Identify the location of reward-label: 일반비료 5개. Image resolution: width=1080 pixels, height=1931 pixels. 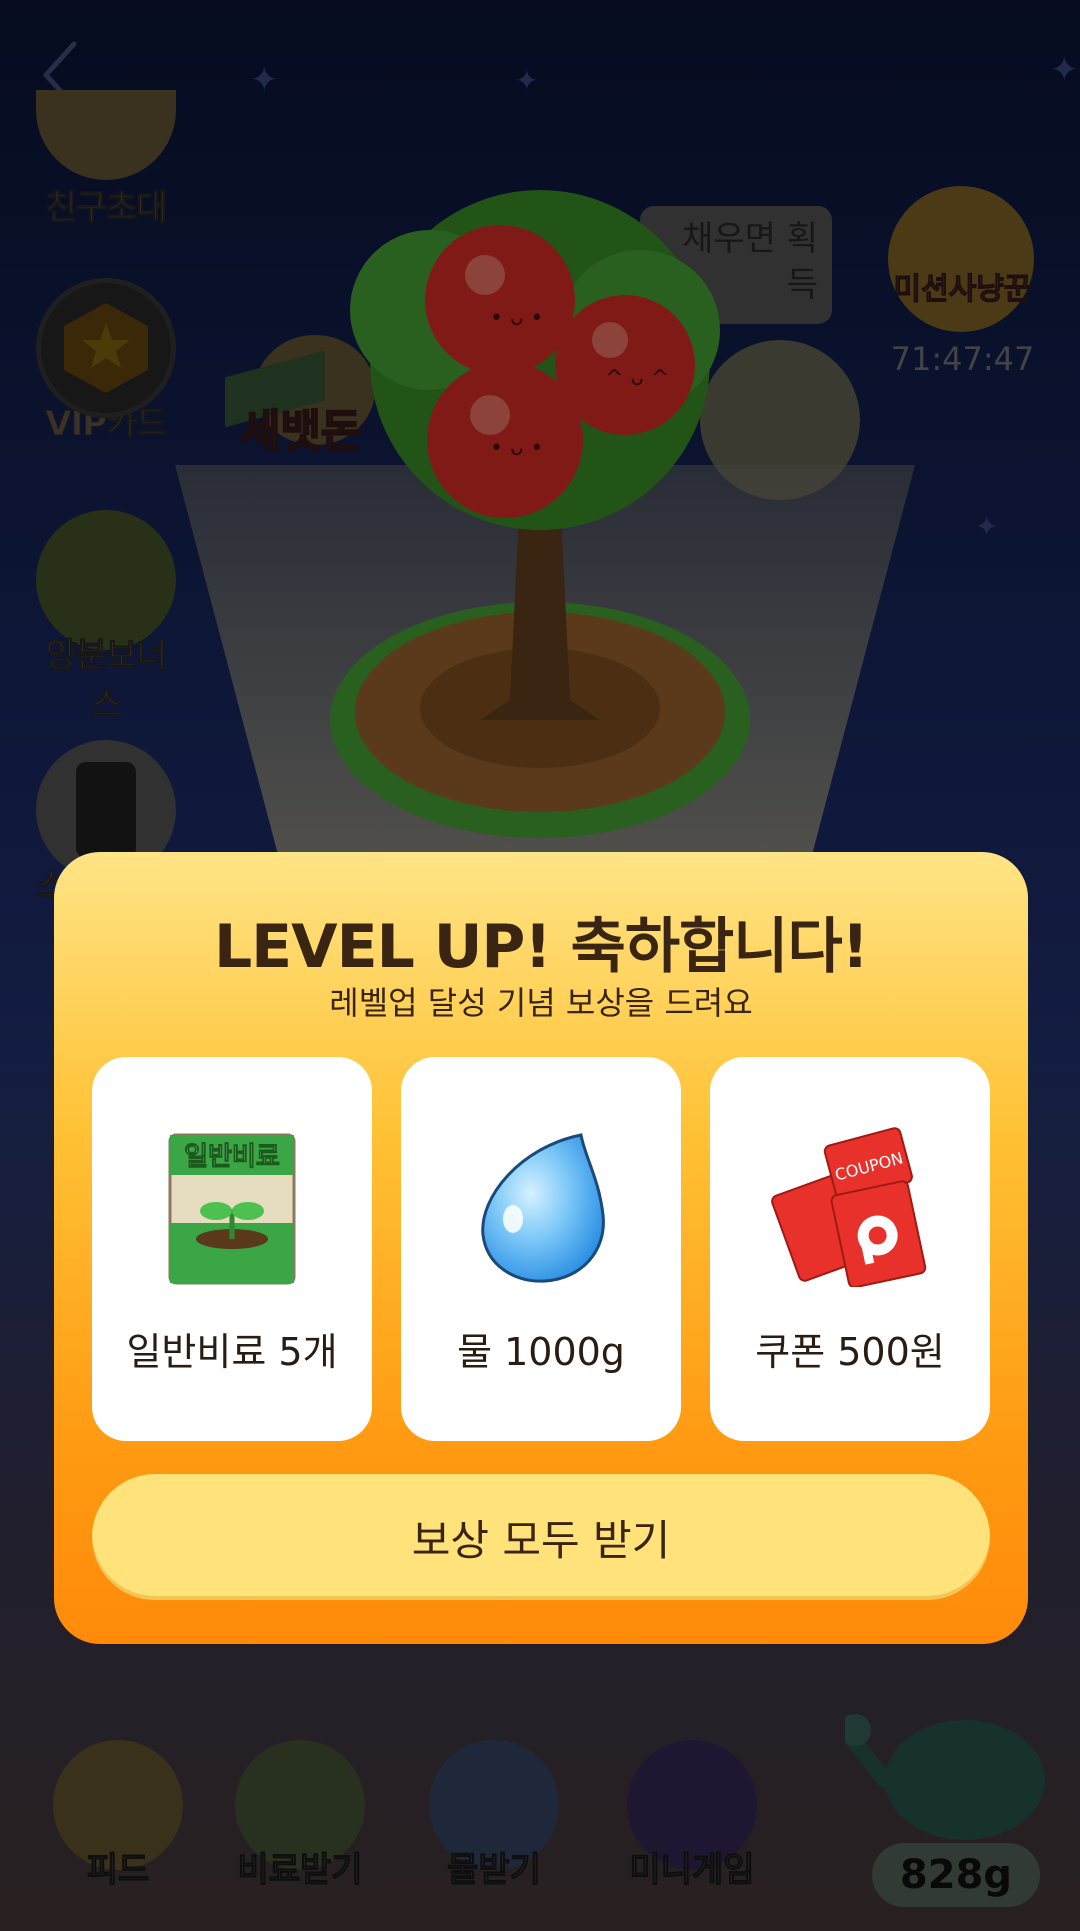
(232, 1352).